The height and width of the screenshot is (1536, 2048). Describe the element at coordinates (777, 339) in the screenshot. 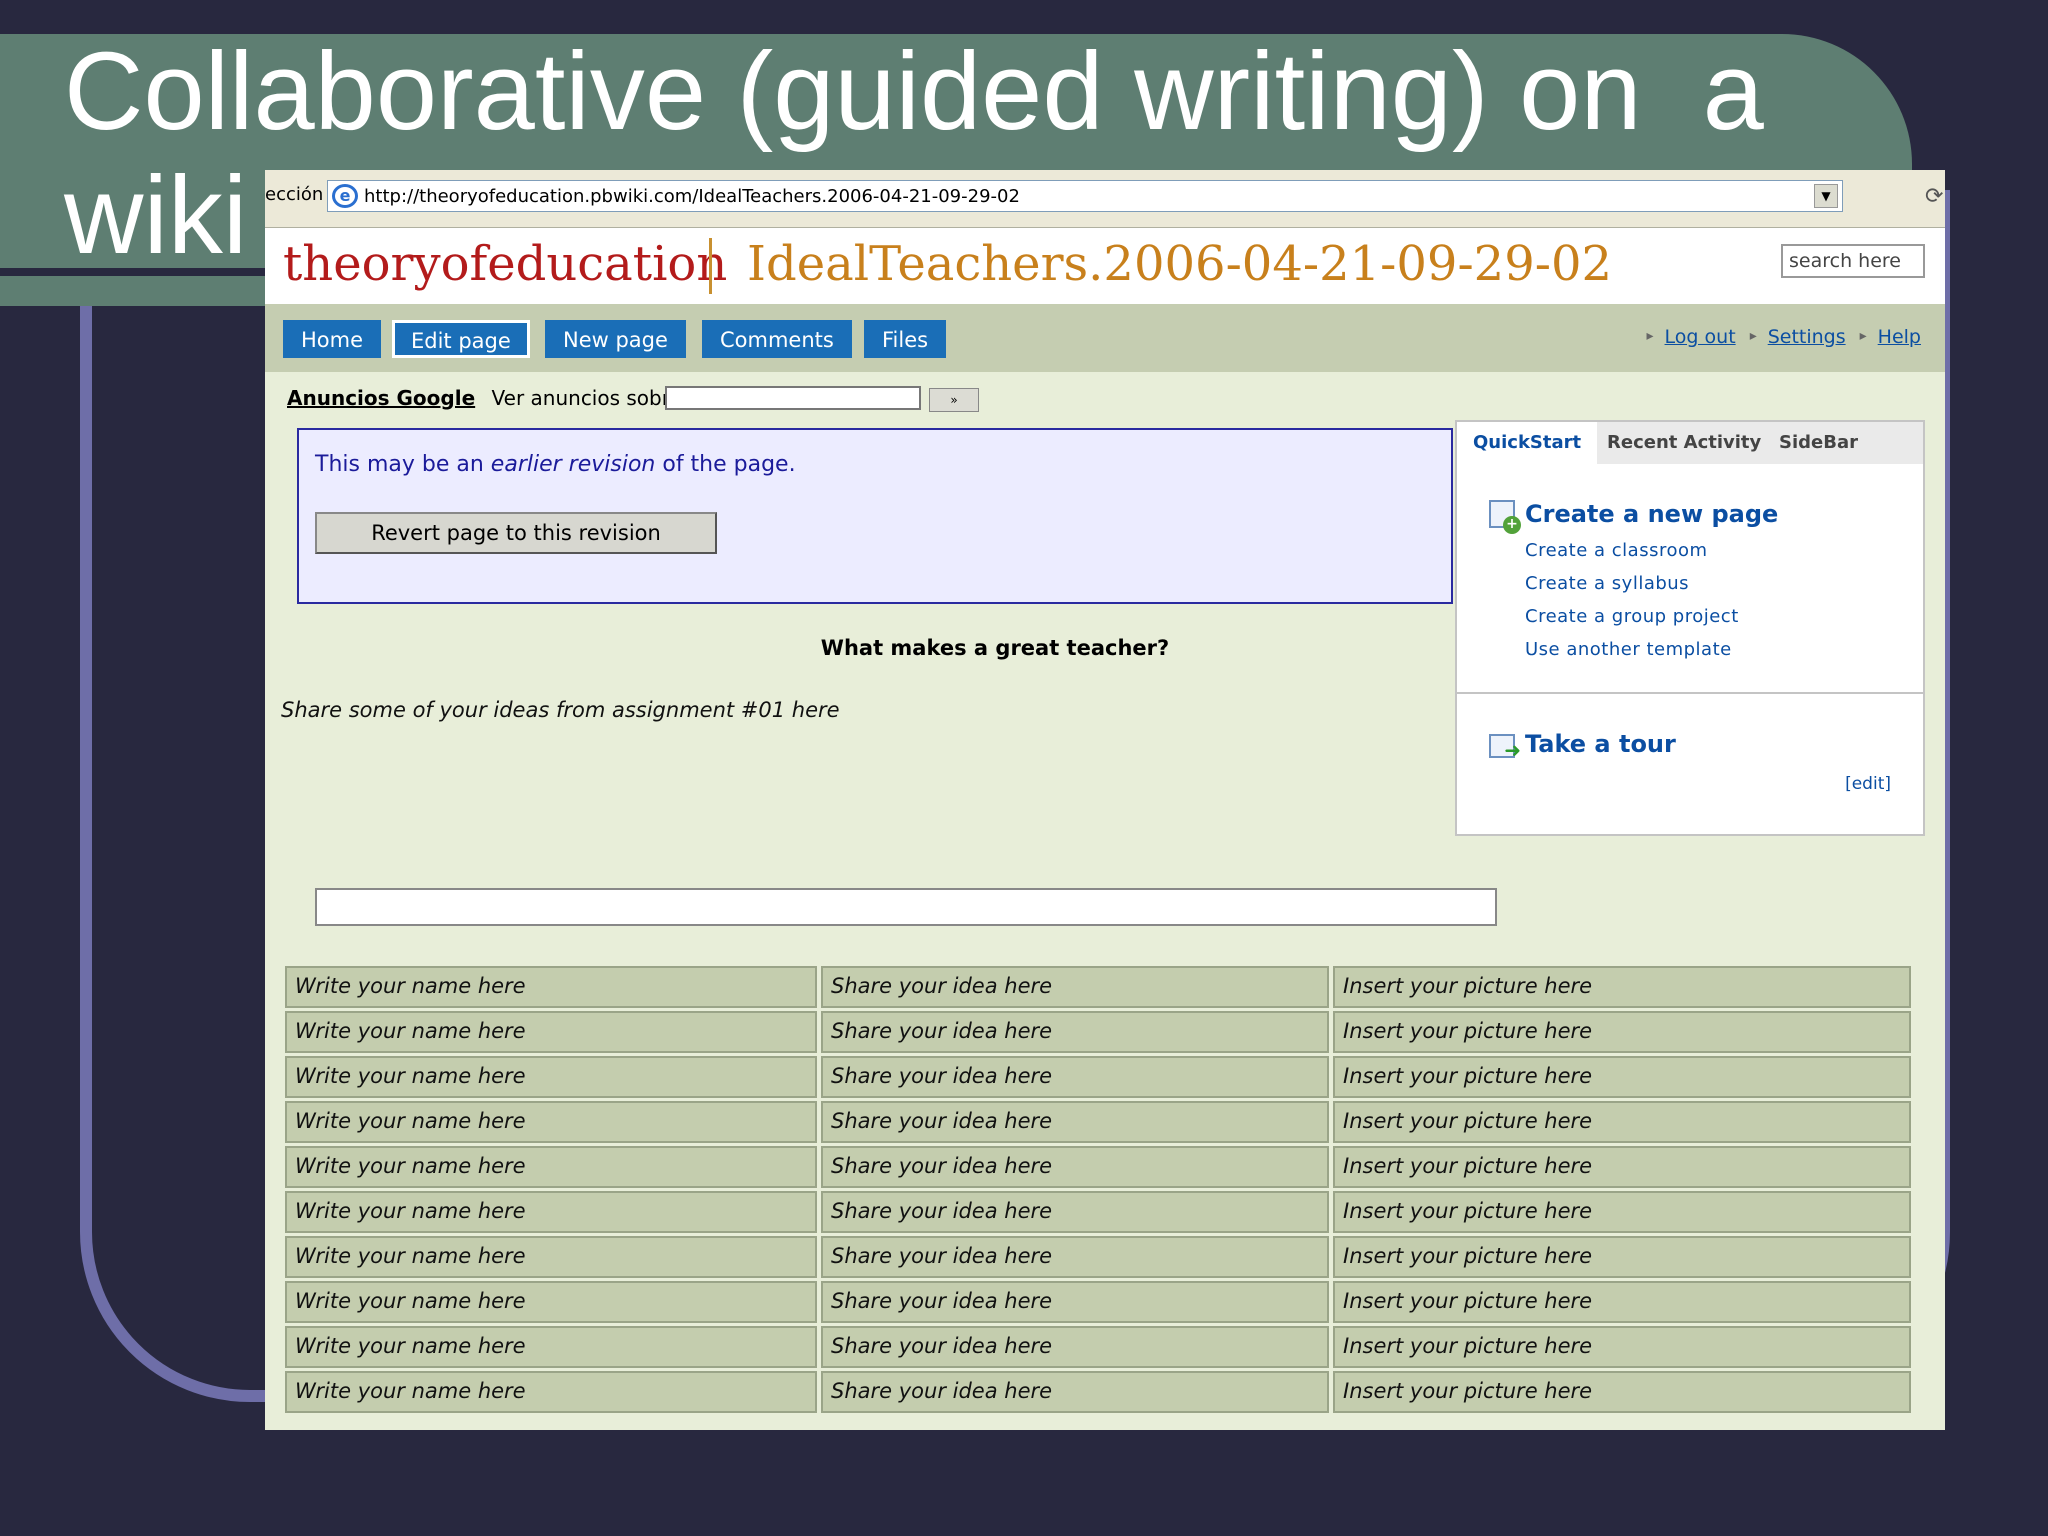

I see `comments-button: Comments` at that location.